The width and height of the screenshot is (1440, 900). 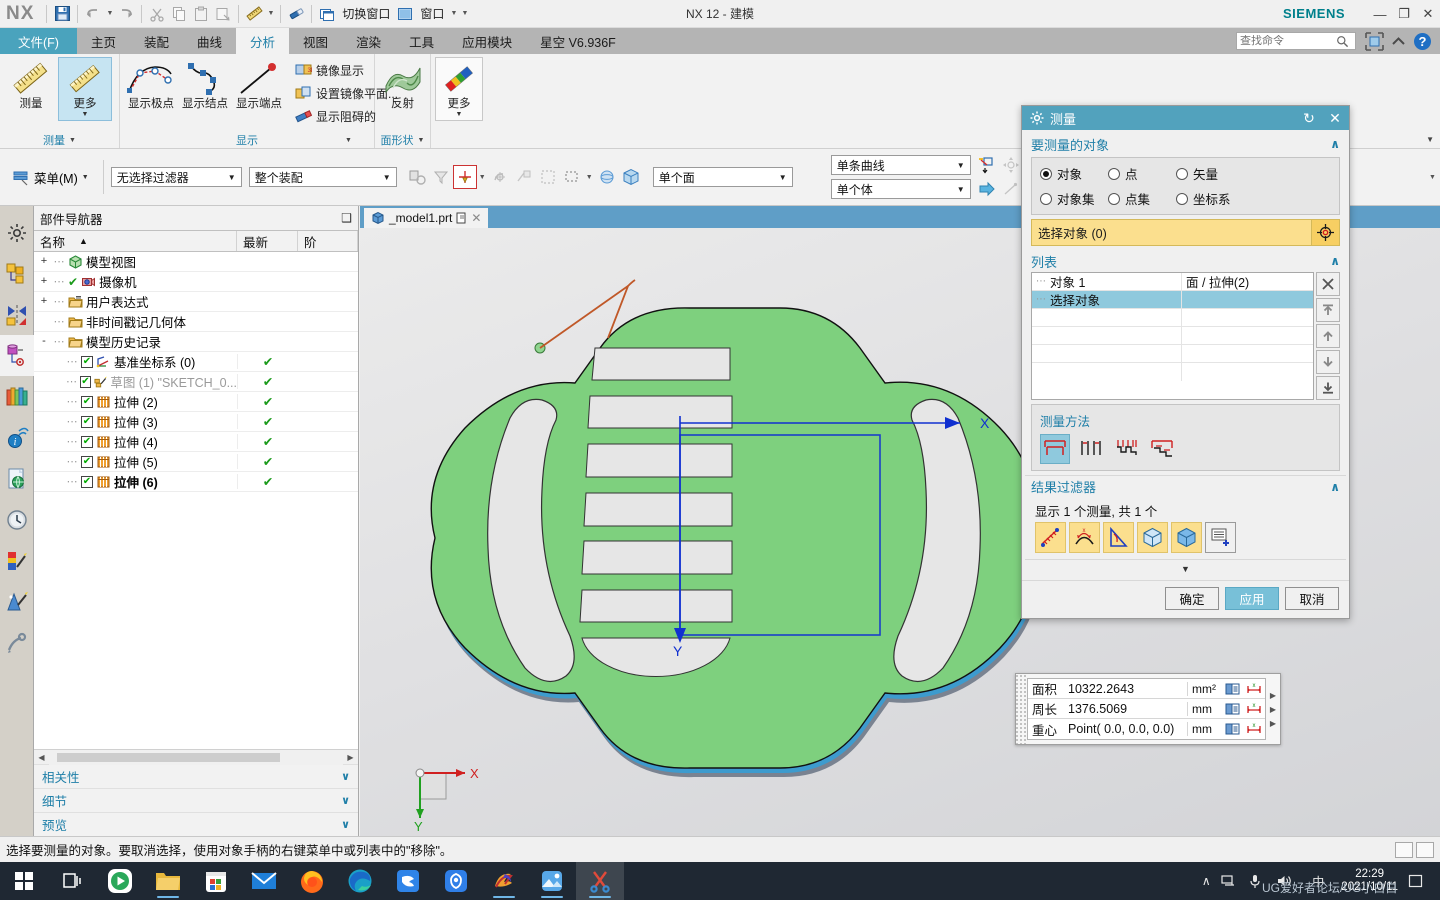 What do you see at coordinates (1185, 568) in the screenshot?
I see `dialog-expand-more: ▼` at bounding box center [1185, 568].